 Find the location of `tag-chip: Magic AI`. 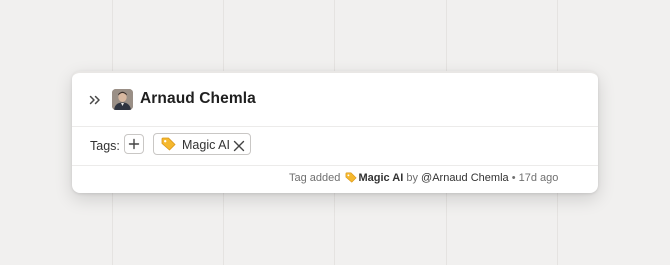

tag-chip: Magic AI is located at coordinates (202, 144).